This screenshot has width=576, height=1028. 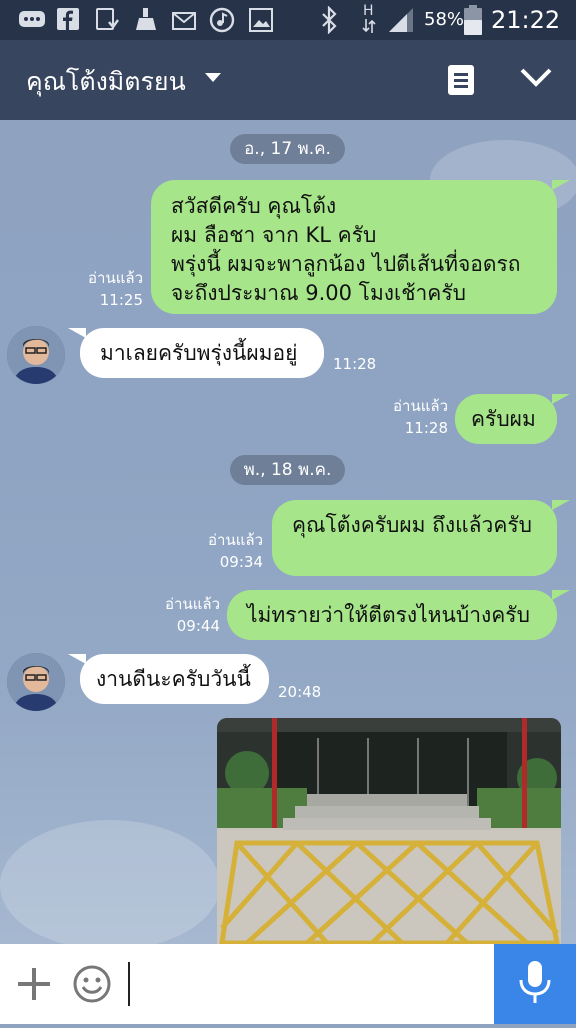 What do you see at coordinates (121, 300) in the screenshot?
I see `message-time: 11:25` at bounding box center [121, 300].